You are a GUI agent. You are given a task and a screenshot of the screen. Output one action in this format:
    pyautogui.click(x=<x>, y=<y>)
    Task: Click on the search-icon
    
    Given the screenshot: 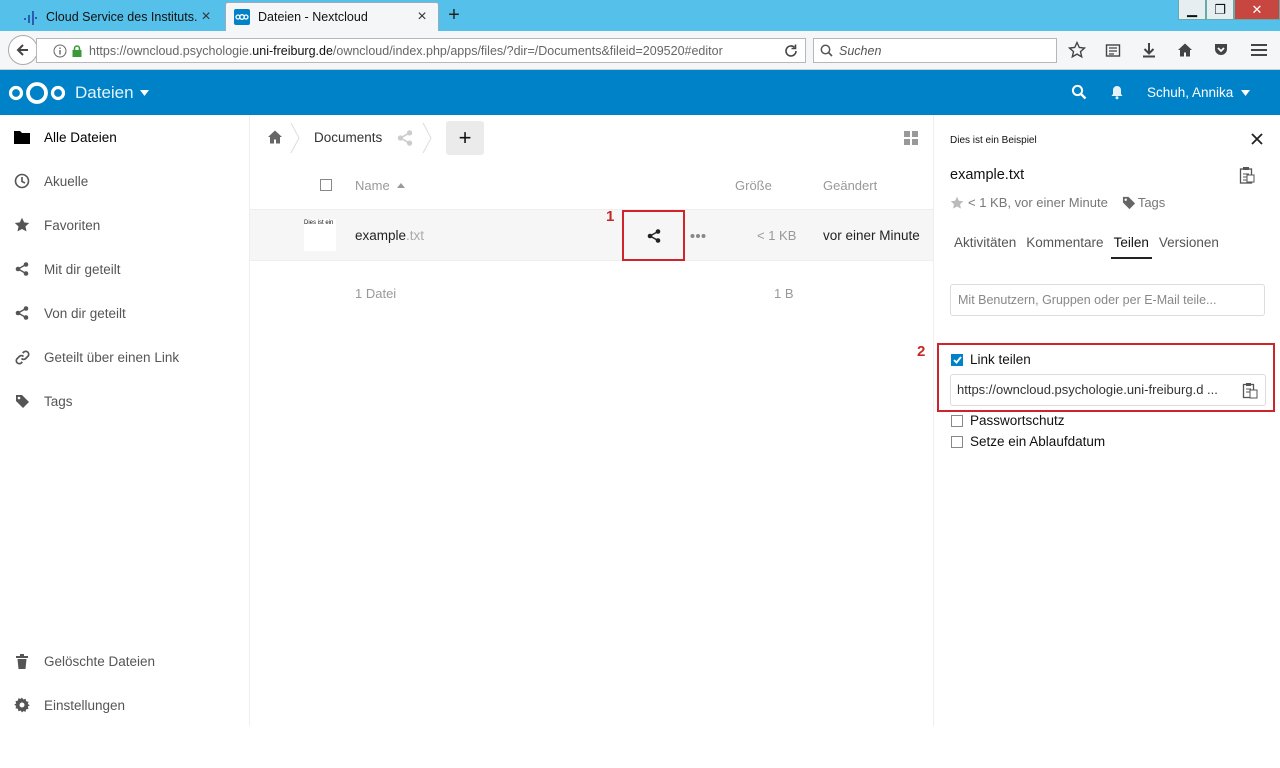 What is the action you would take?
    pyautogui.click(x=1079, y=92)
    